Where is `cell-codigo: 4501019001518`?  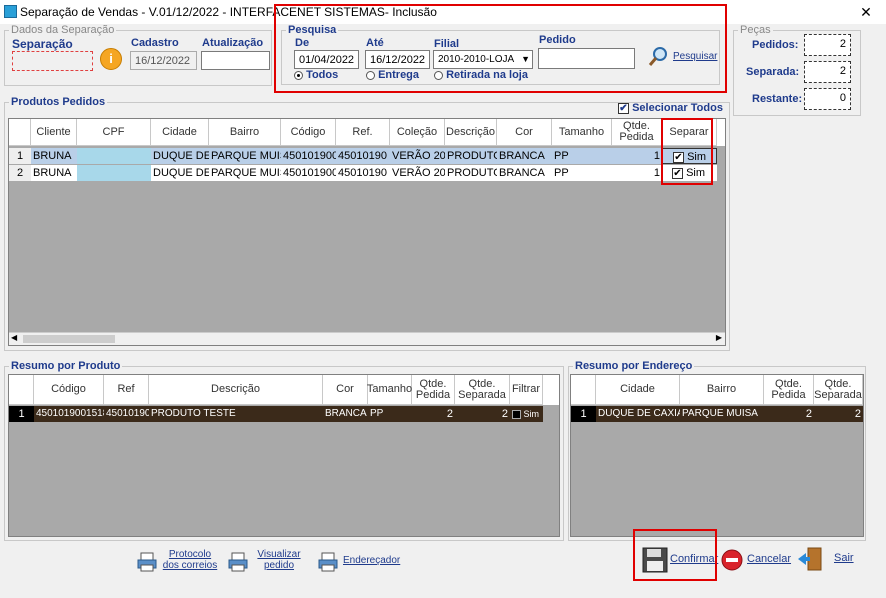
cell-codigo: 4501019001518 is located at coordinates (69, 414).